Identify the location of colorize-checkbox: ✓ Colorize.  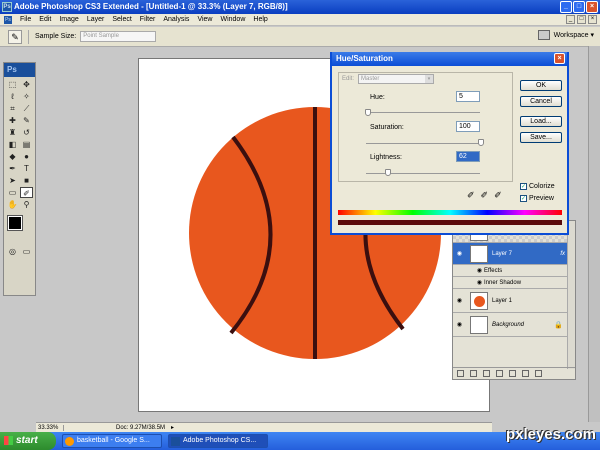
(537, 186).